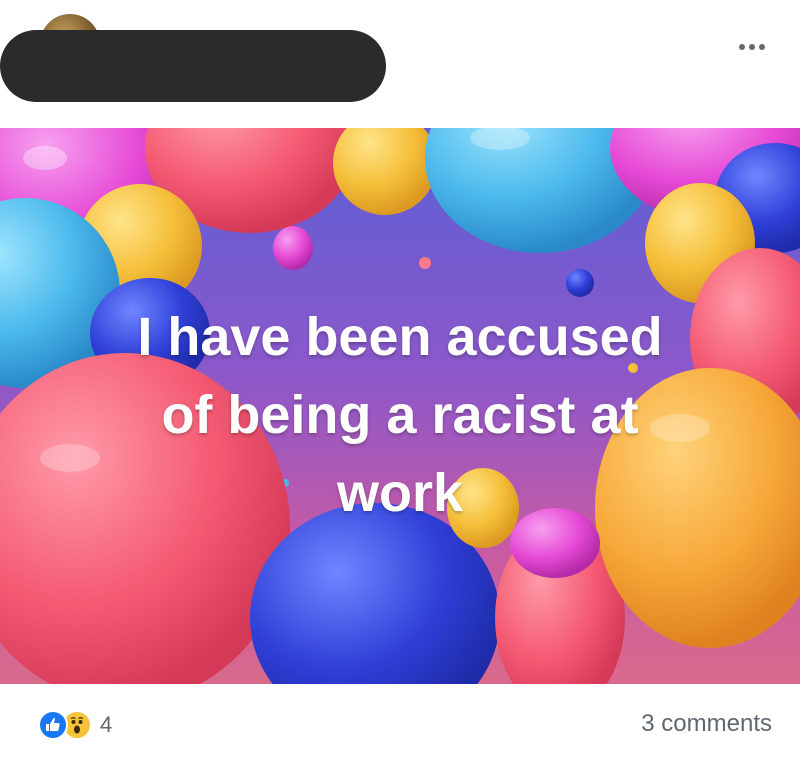  I want to click on author-name-redacted, so click(193, 66).